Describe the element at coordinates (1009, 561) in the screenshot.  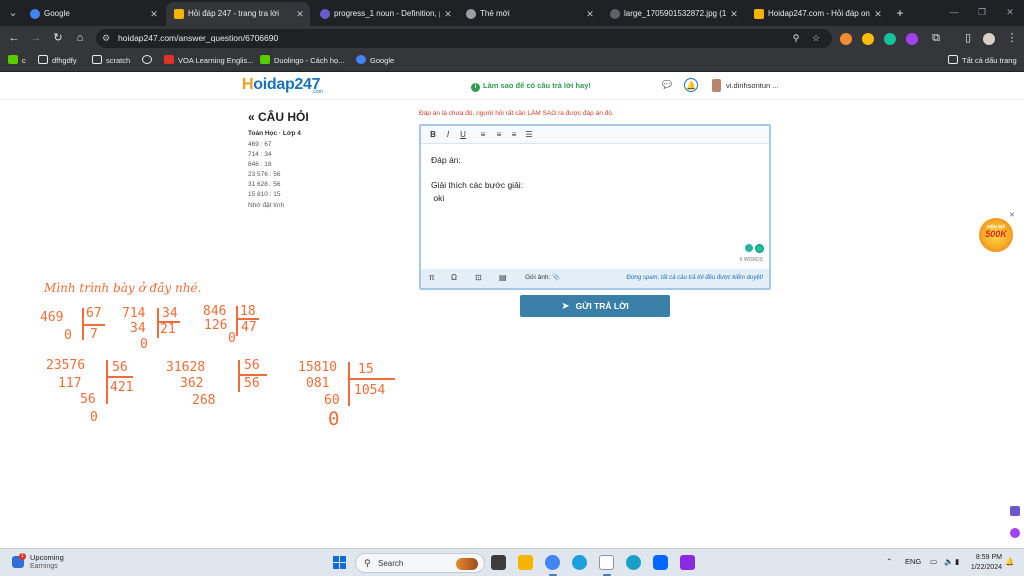
I see `notification-bell-icon: 🔔` at that location.